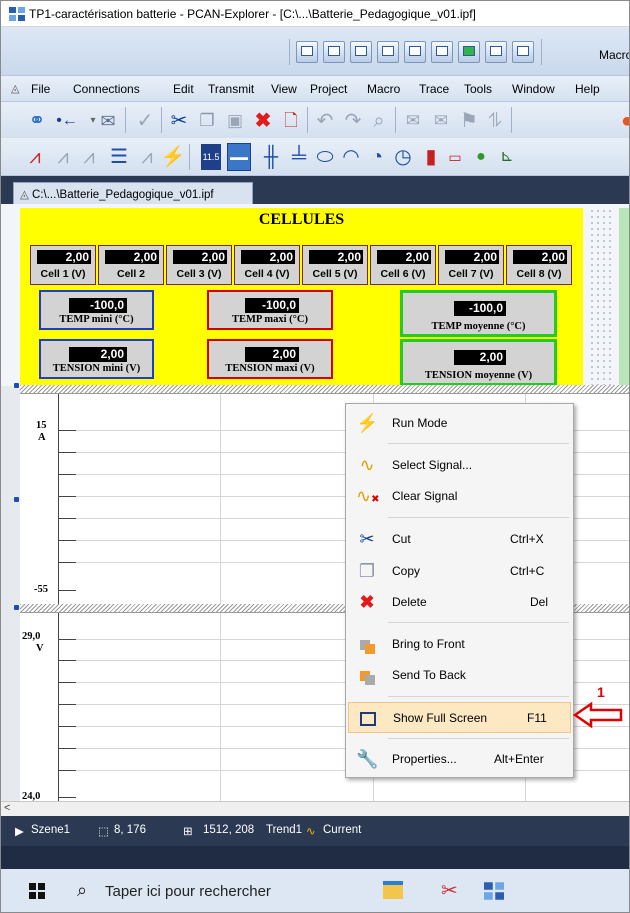 The image size is (630, 913). What do you see at coordinates (403, 265) in the screenshot?
I see `cell-6-display: 2,00 Cell 6 (V)` at bounding box center [403, 265].